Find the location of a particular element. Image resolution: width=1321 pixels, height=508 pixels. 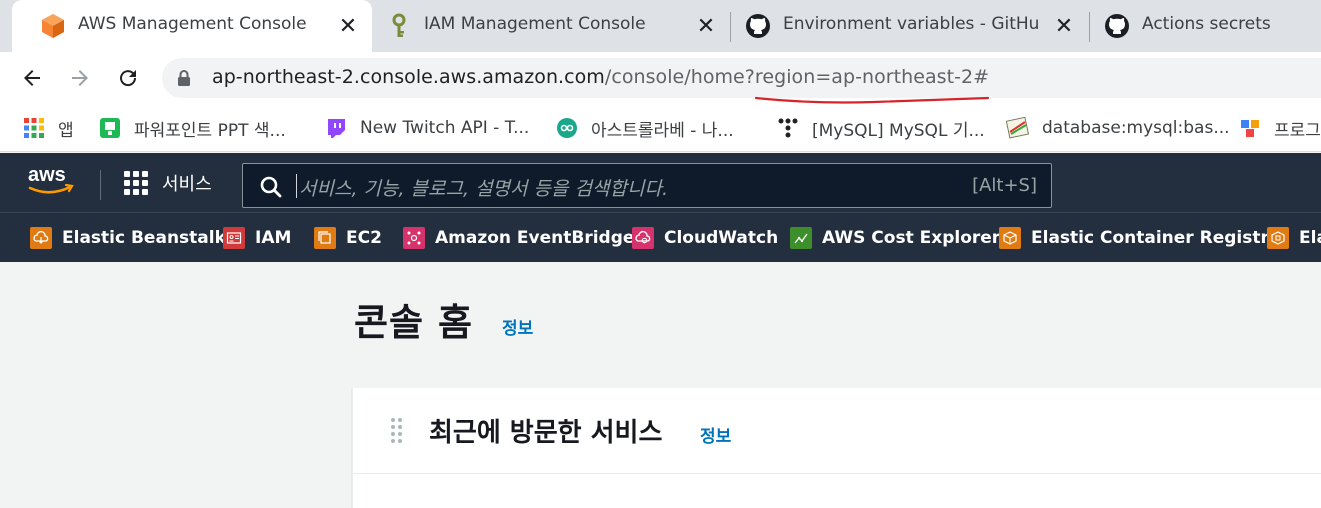

favorite-label: IAM is located at coordinates (273, 238).